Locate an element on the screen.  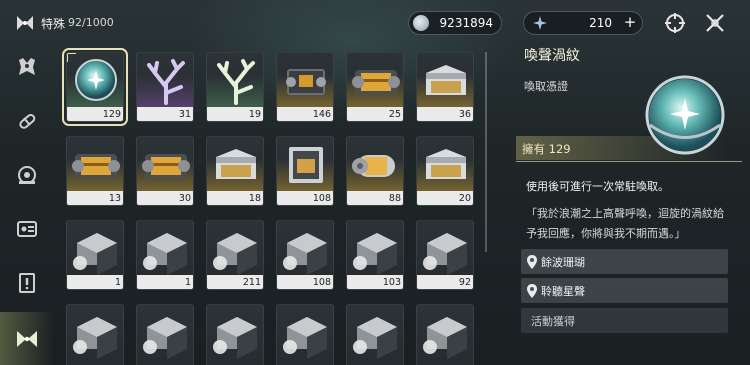
item-quantity: 31 is located at coordinates (184, 114).